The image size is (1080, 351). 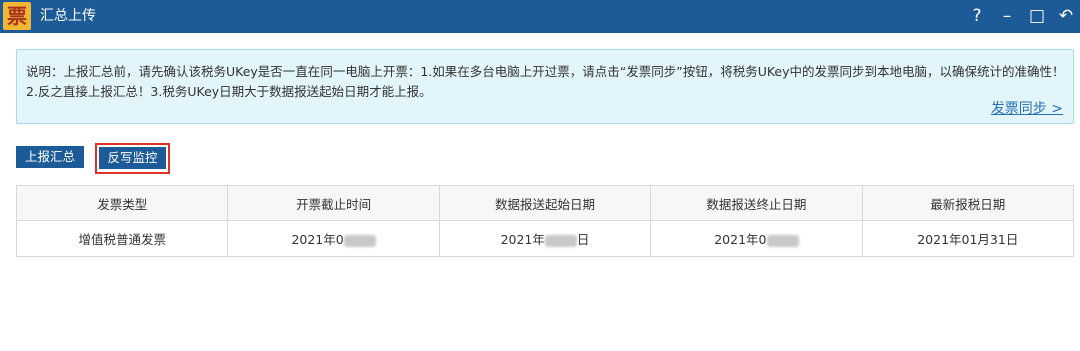 What do you see at coordinates (333, 203) in the screenshot?
I see `column-header: 开票截止时间` at bounding box center [333, 203].